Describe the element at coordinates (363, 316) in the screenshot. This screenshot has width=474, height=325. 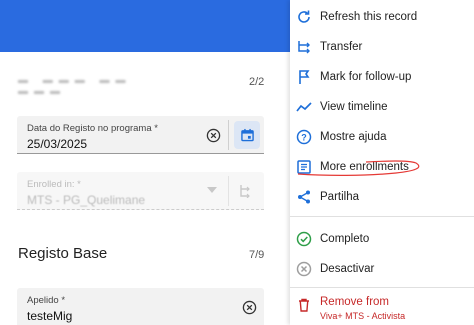
I see `menu-item-sublabel: Viva+ MTS - Activista` at that location.